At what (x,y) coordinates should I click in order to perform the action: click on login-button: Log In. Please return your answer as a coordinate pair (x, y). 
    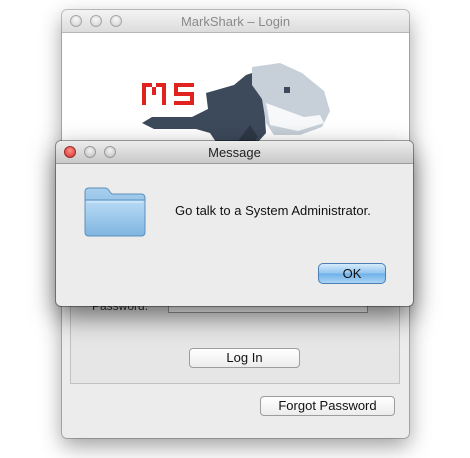
    Looking at the image, I should click on (244, 358).